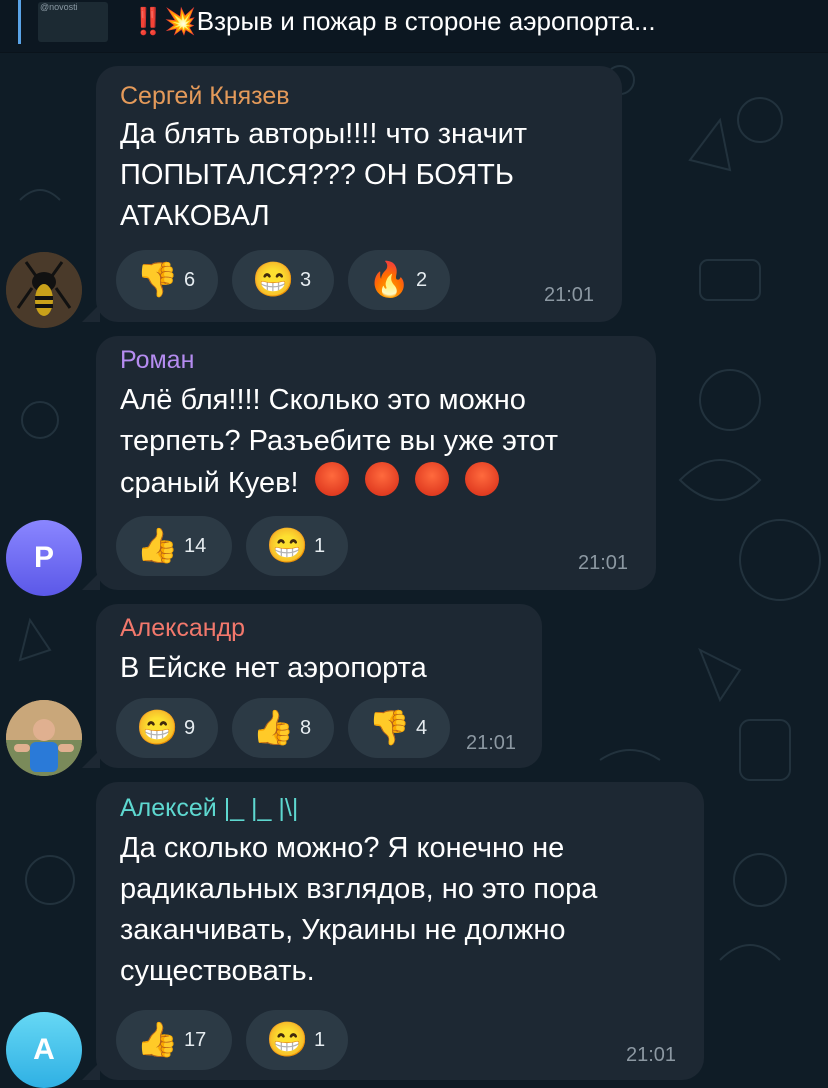  Describe the element at coordinates (73, 22) in the screenshot. I see `pinned-thumbnail: @novosti` at that location.